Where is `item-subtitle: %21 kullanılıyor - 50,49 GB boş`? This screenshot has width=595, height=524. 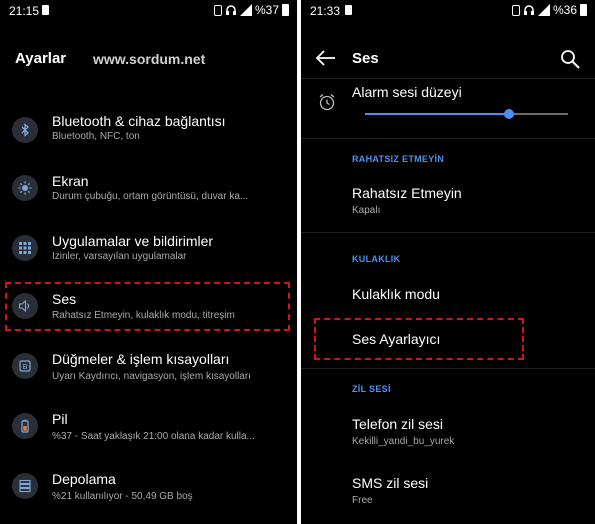 item-subtitle: %21 kullanılıyor - 50,49 GB boş is located at coordinates (122, 496).